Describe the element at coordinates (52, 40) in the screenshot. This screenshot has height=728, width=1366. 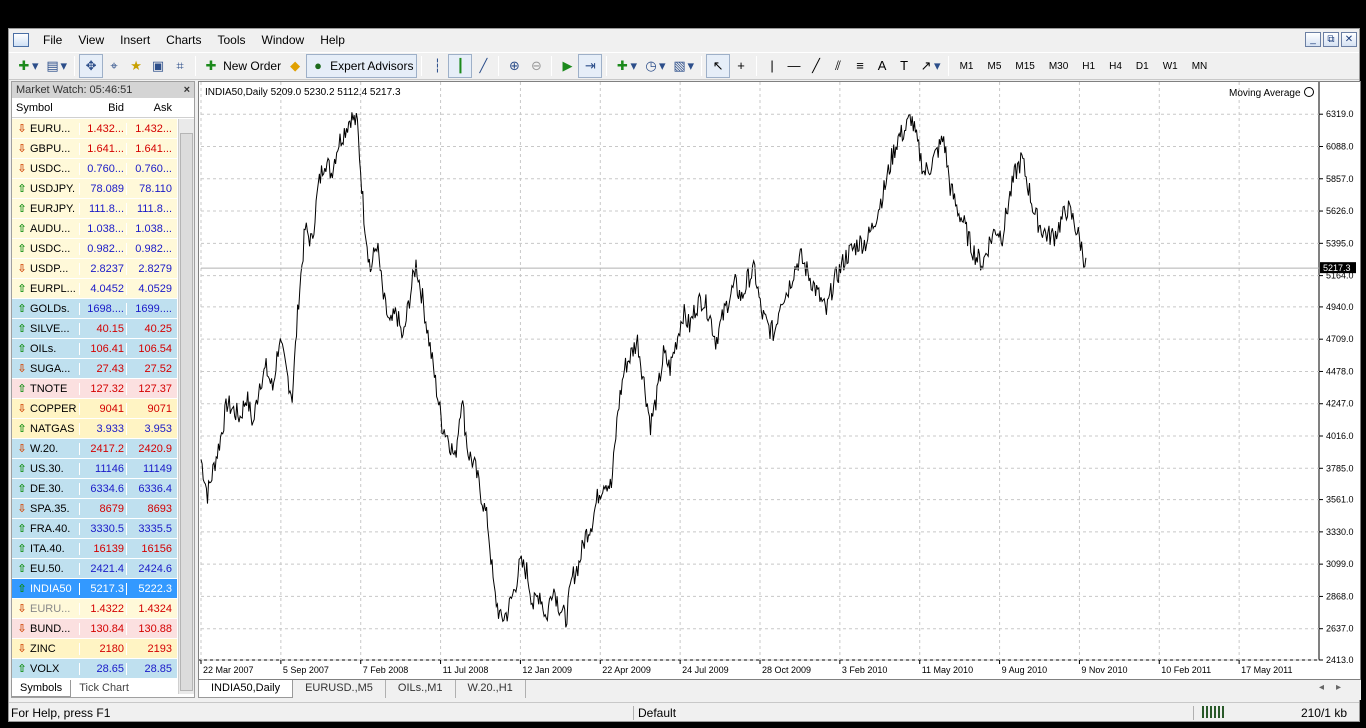
I see `menu-file: File` at that location.